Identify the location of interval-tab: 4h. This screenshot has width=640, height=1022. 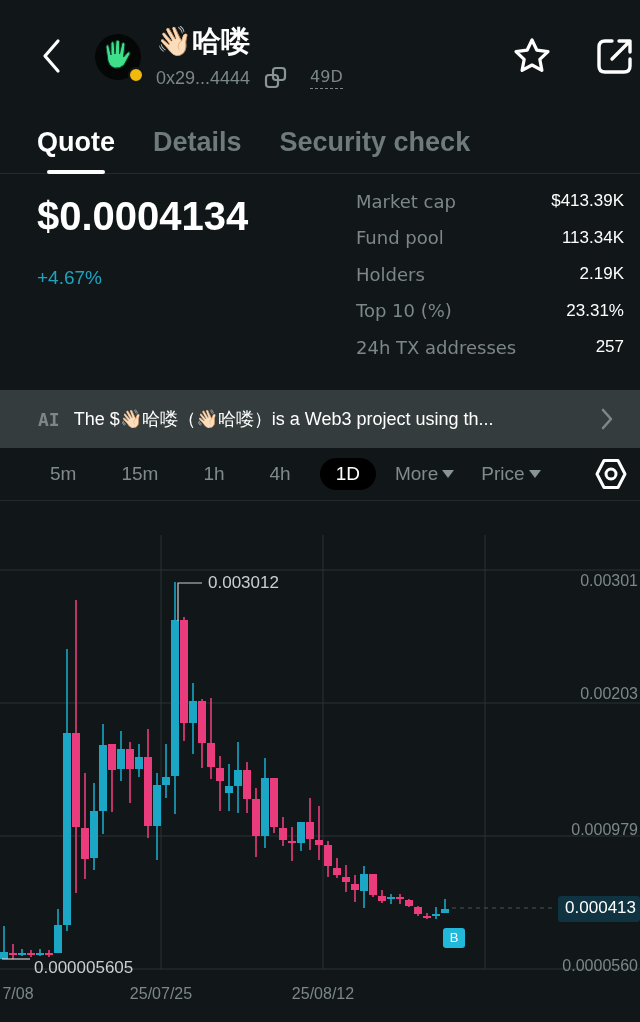
(280, 474).